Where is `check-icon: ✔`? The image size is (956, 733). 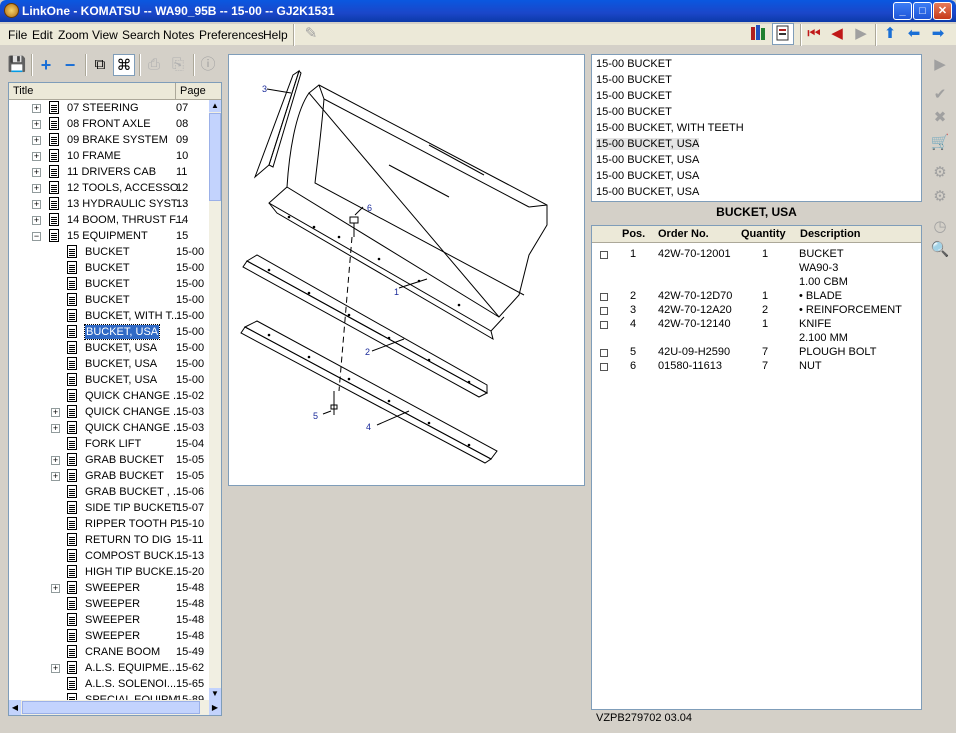
check-icon: ✔ is located at coordinates (940, 95).